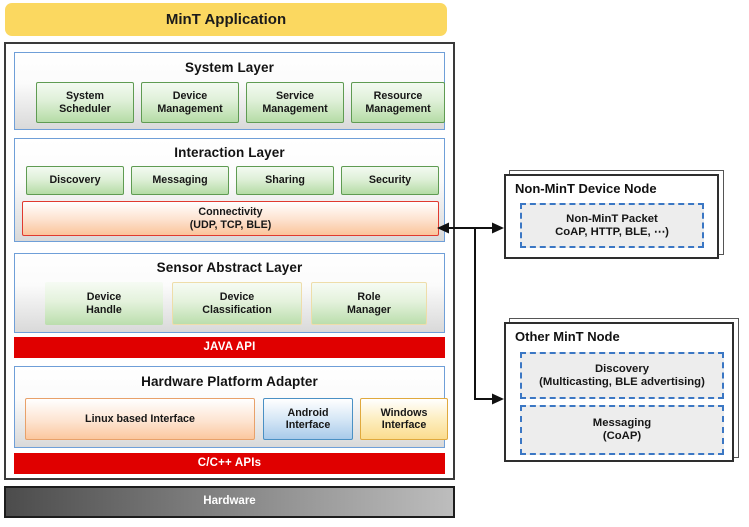 The width and height of the screenshot is (749, 527). I want to click on module-device-management-line1: Device, so click(190, 96).